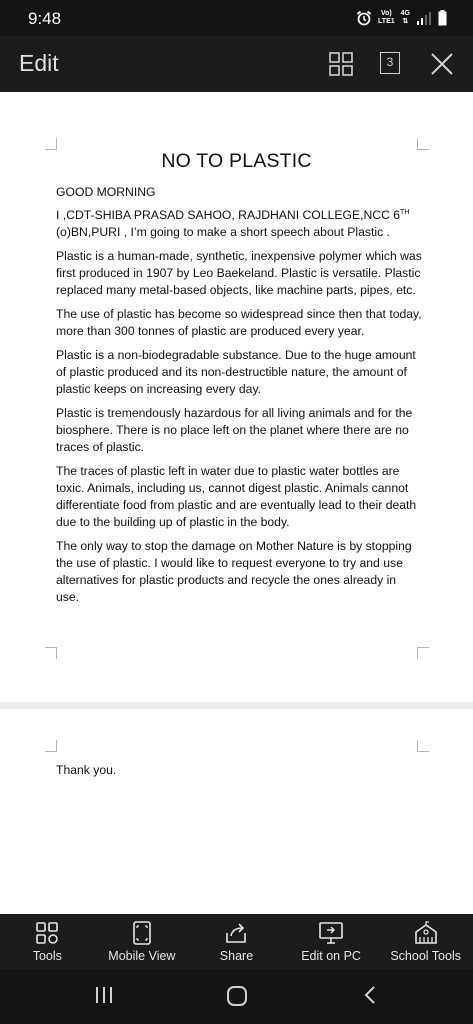  I want to click on intro-superscript: TH, so click(405, 212).